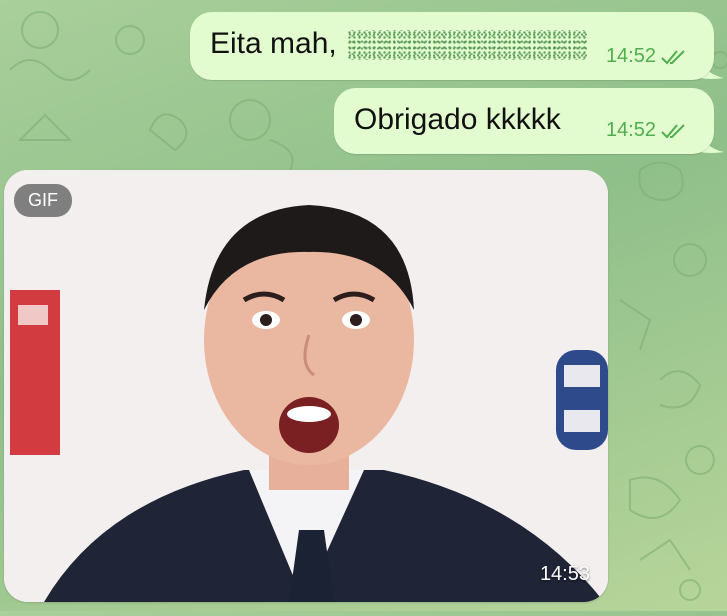 Image resolution: width=727 pixels, height=616 pixels. I want to click on message-bubble: Eita mah, 14:52, so click(452, 46).